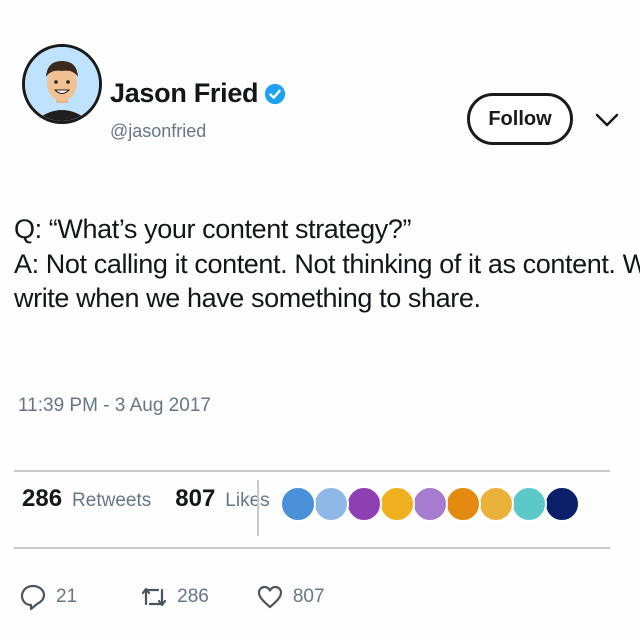 Image resolution: width=640 pixels, height=640 pixels. I want to click on heart-icon, so click(269, 597).